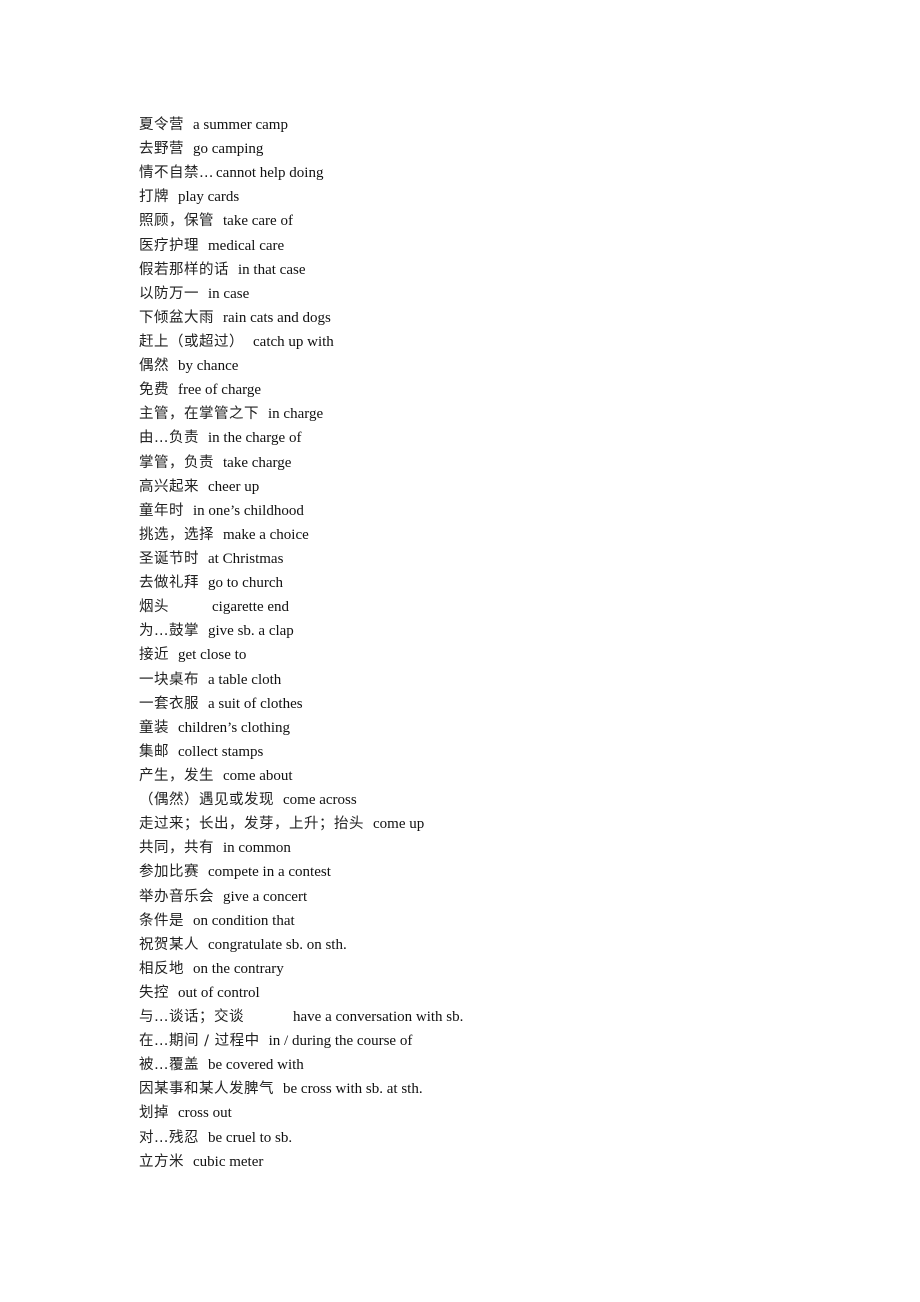  I want to click on english-phrase: medical care, so click(246, 245).